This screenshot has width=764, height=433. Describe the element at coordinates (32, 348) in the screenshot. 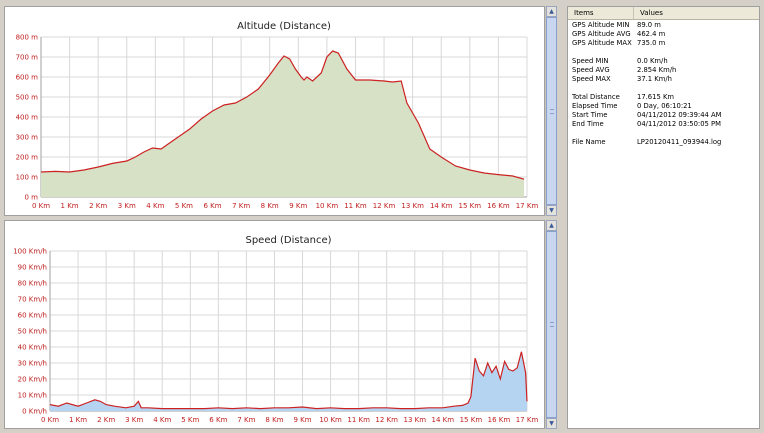

I see `speed-y-tick-label: 40 Km/h` at that location.